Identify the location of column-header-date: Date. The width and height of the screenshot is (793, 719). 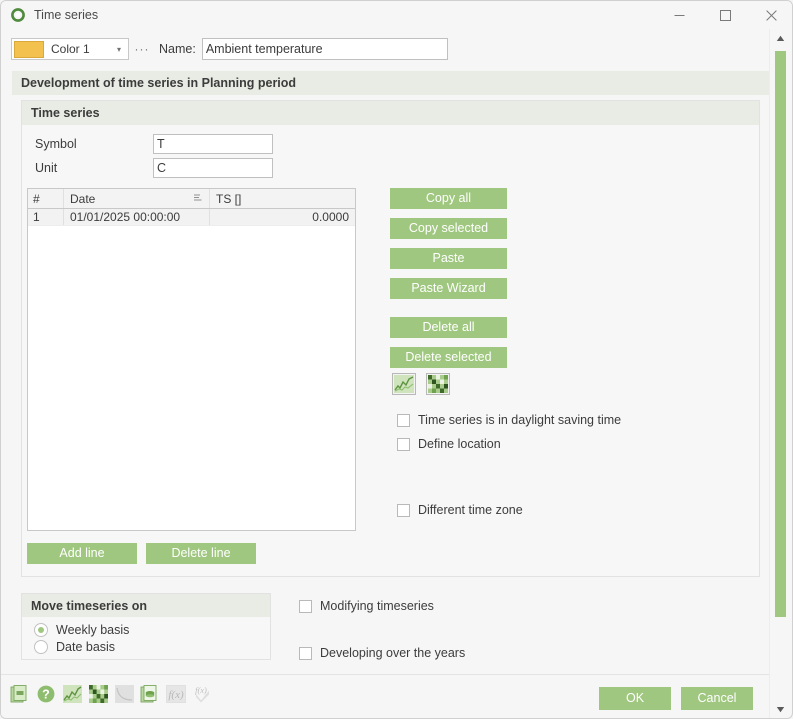
(137, 198).